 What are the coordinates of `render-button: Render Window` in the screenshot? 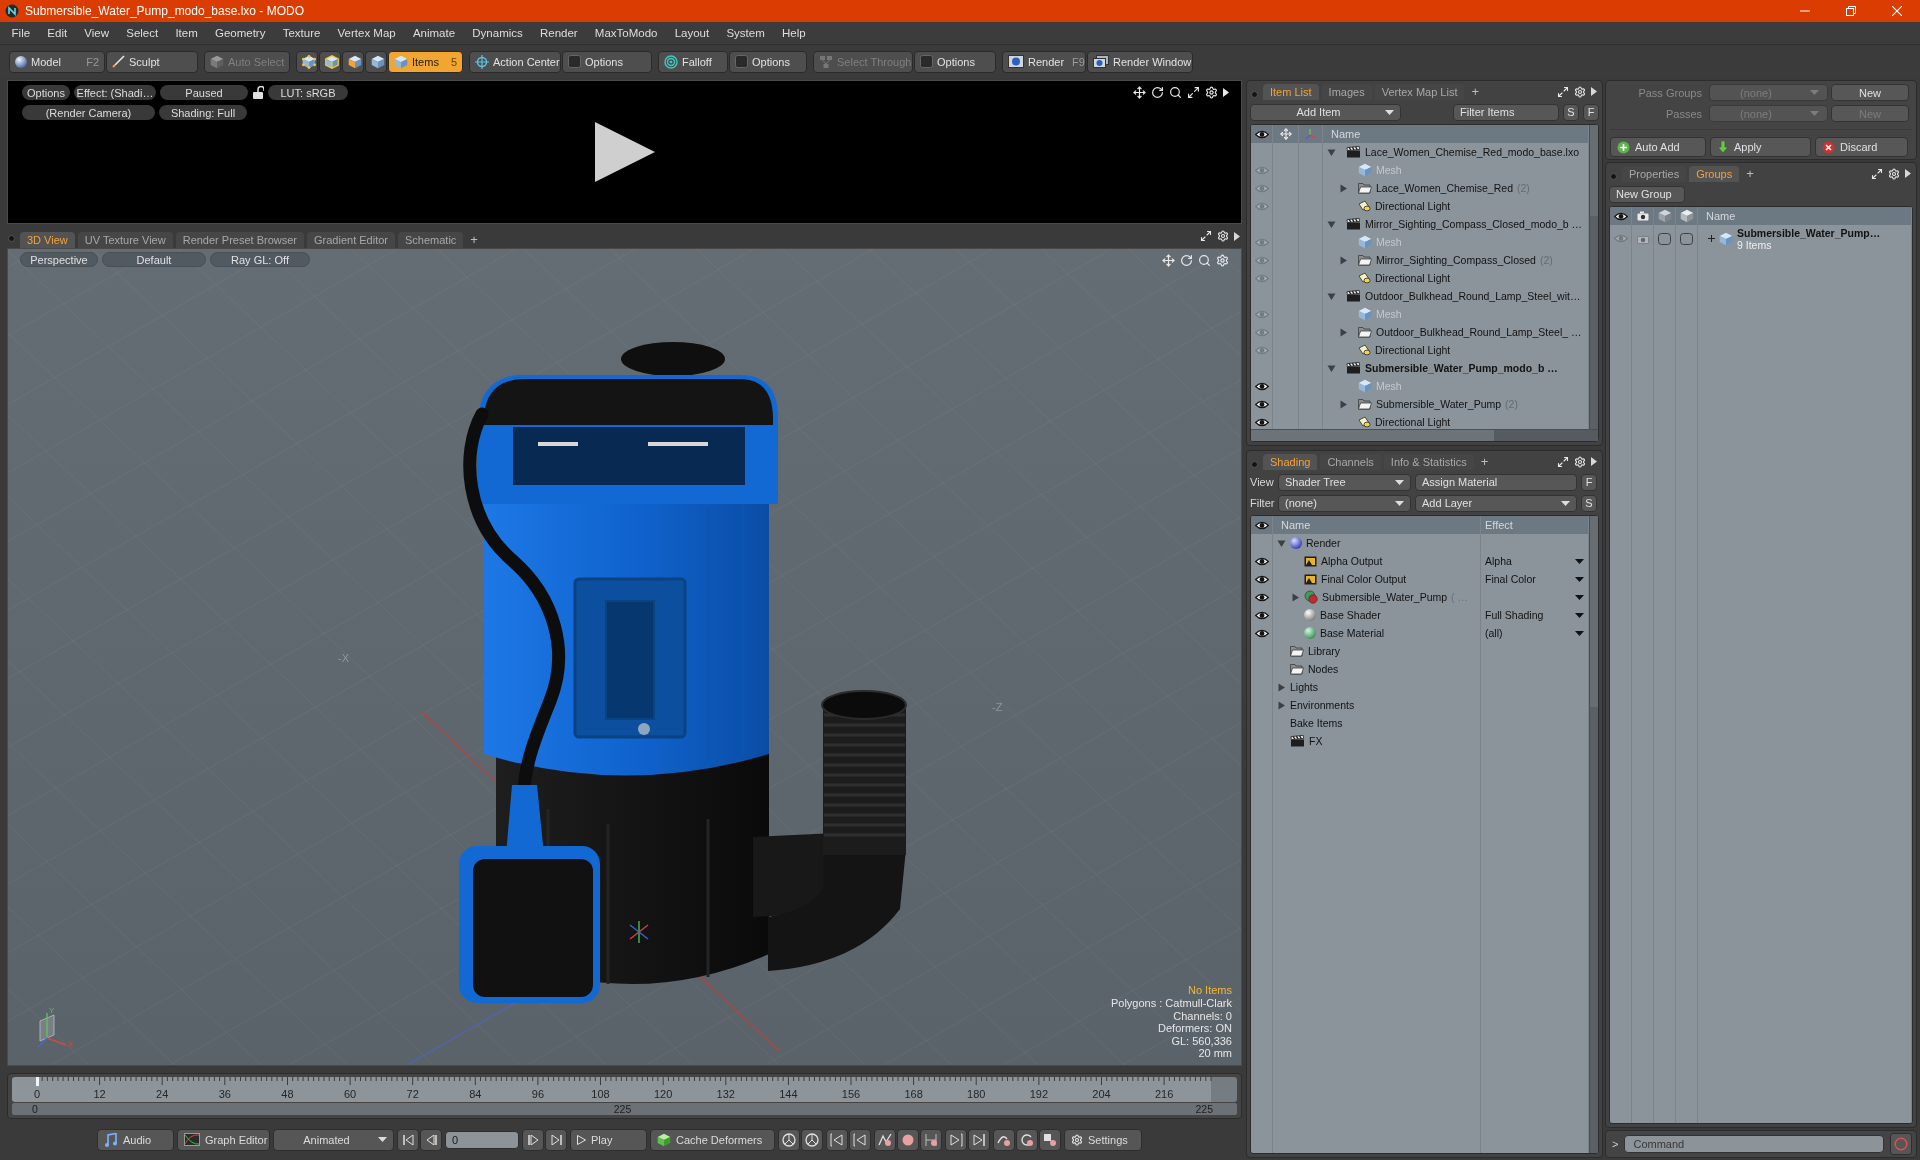 It's located at (1140, 61).